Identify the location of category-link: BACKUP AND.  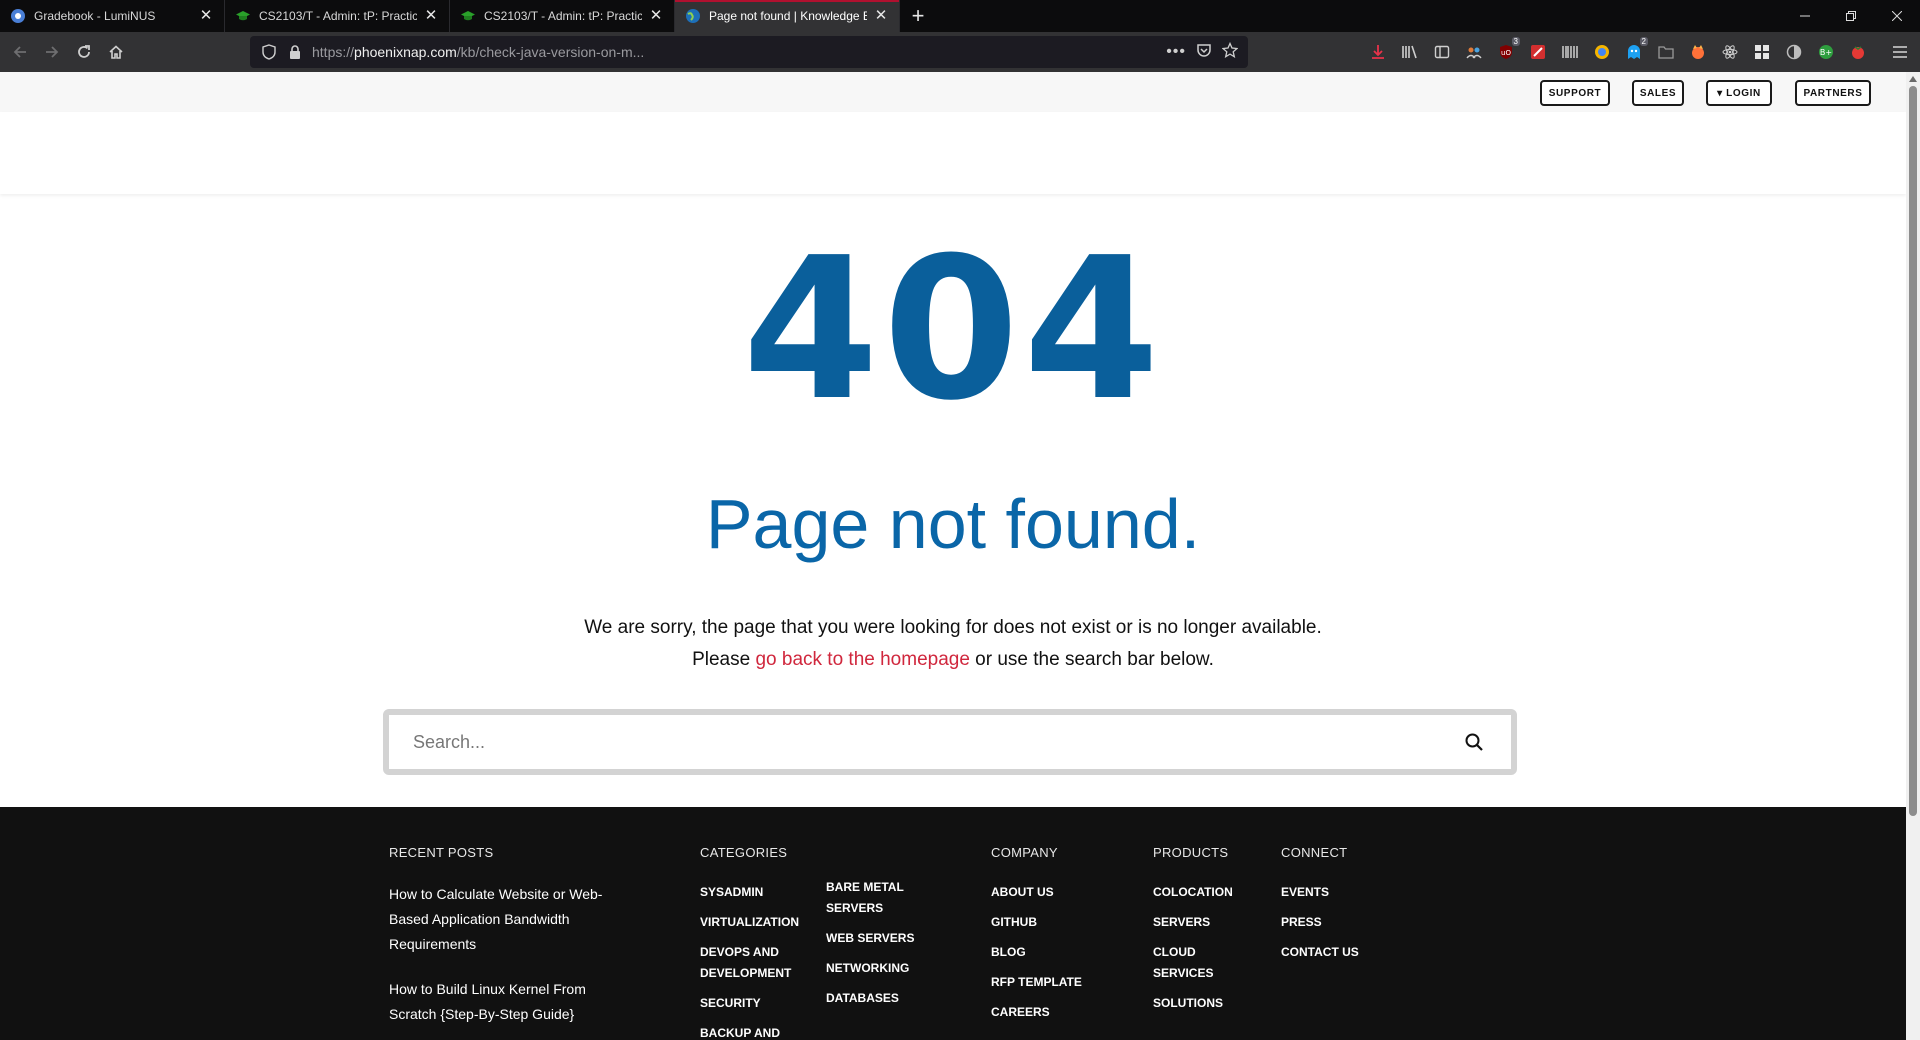
(755, 1031).